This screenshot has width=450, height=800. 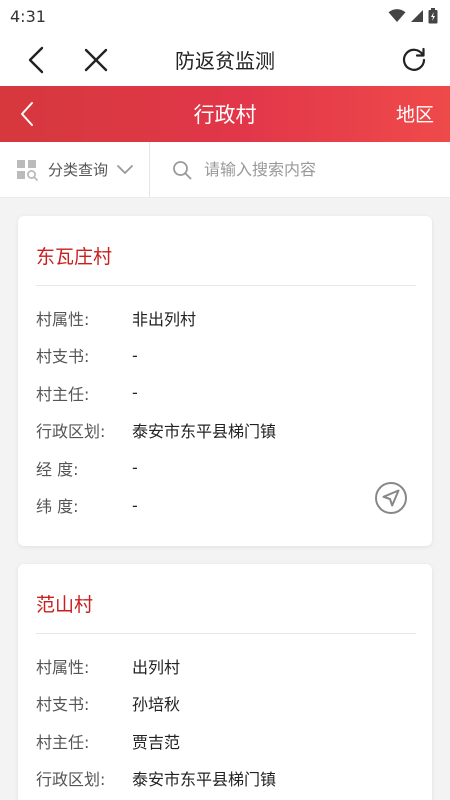 I want to click on village-name: 范山村, so click(x=226, y=599).